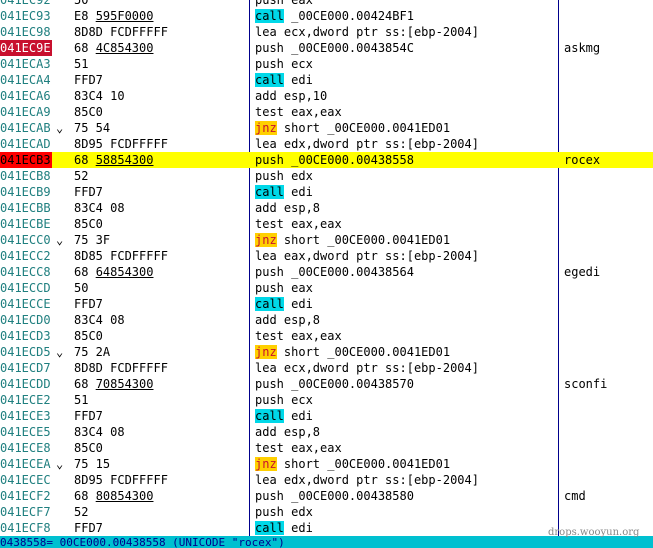 Image resolution: width=653 pixels, height=548 pixels. Describe the element at coordinates (26, 16) in the screenshot. I see `address-cell: 041EC93` at that location.